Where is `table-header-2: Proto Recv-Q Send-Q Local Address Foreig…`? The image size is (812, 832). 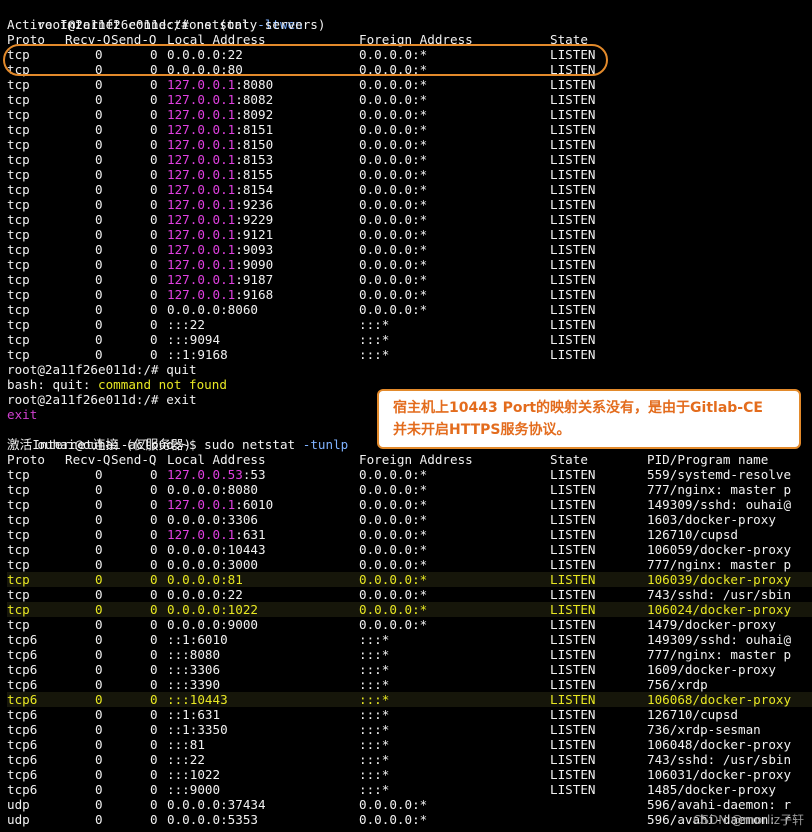 table-header-2: Proto Recv-Q Send-Q Local Address Foreig… is located at coordinates (409, 459).